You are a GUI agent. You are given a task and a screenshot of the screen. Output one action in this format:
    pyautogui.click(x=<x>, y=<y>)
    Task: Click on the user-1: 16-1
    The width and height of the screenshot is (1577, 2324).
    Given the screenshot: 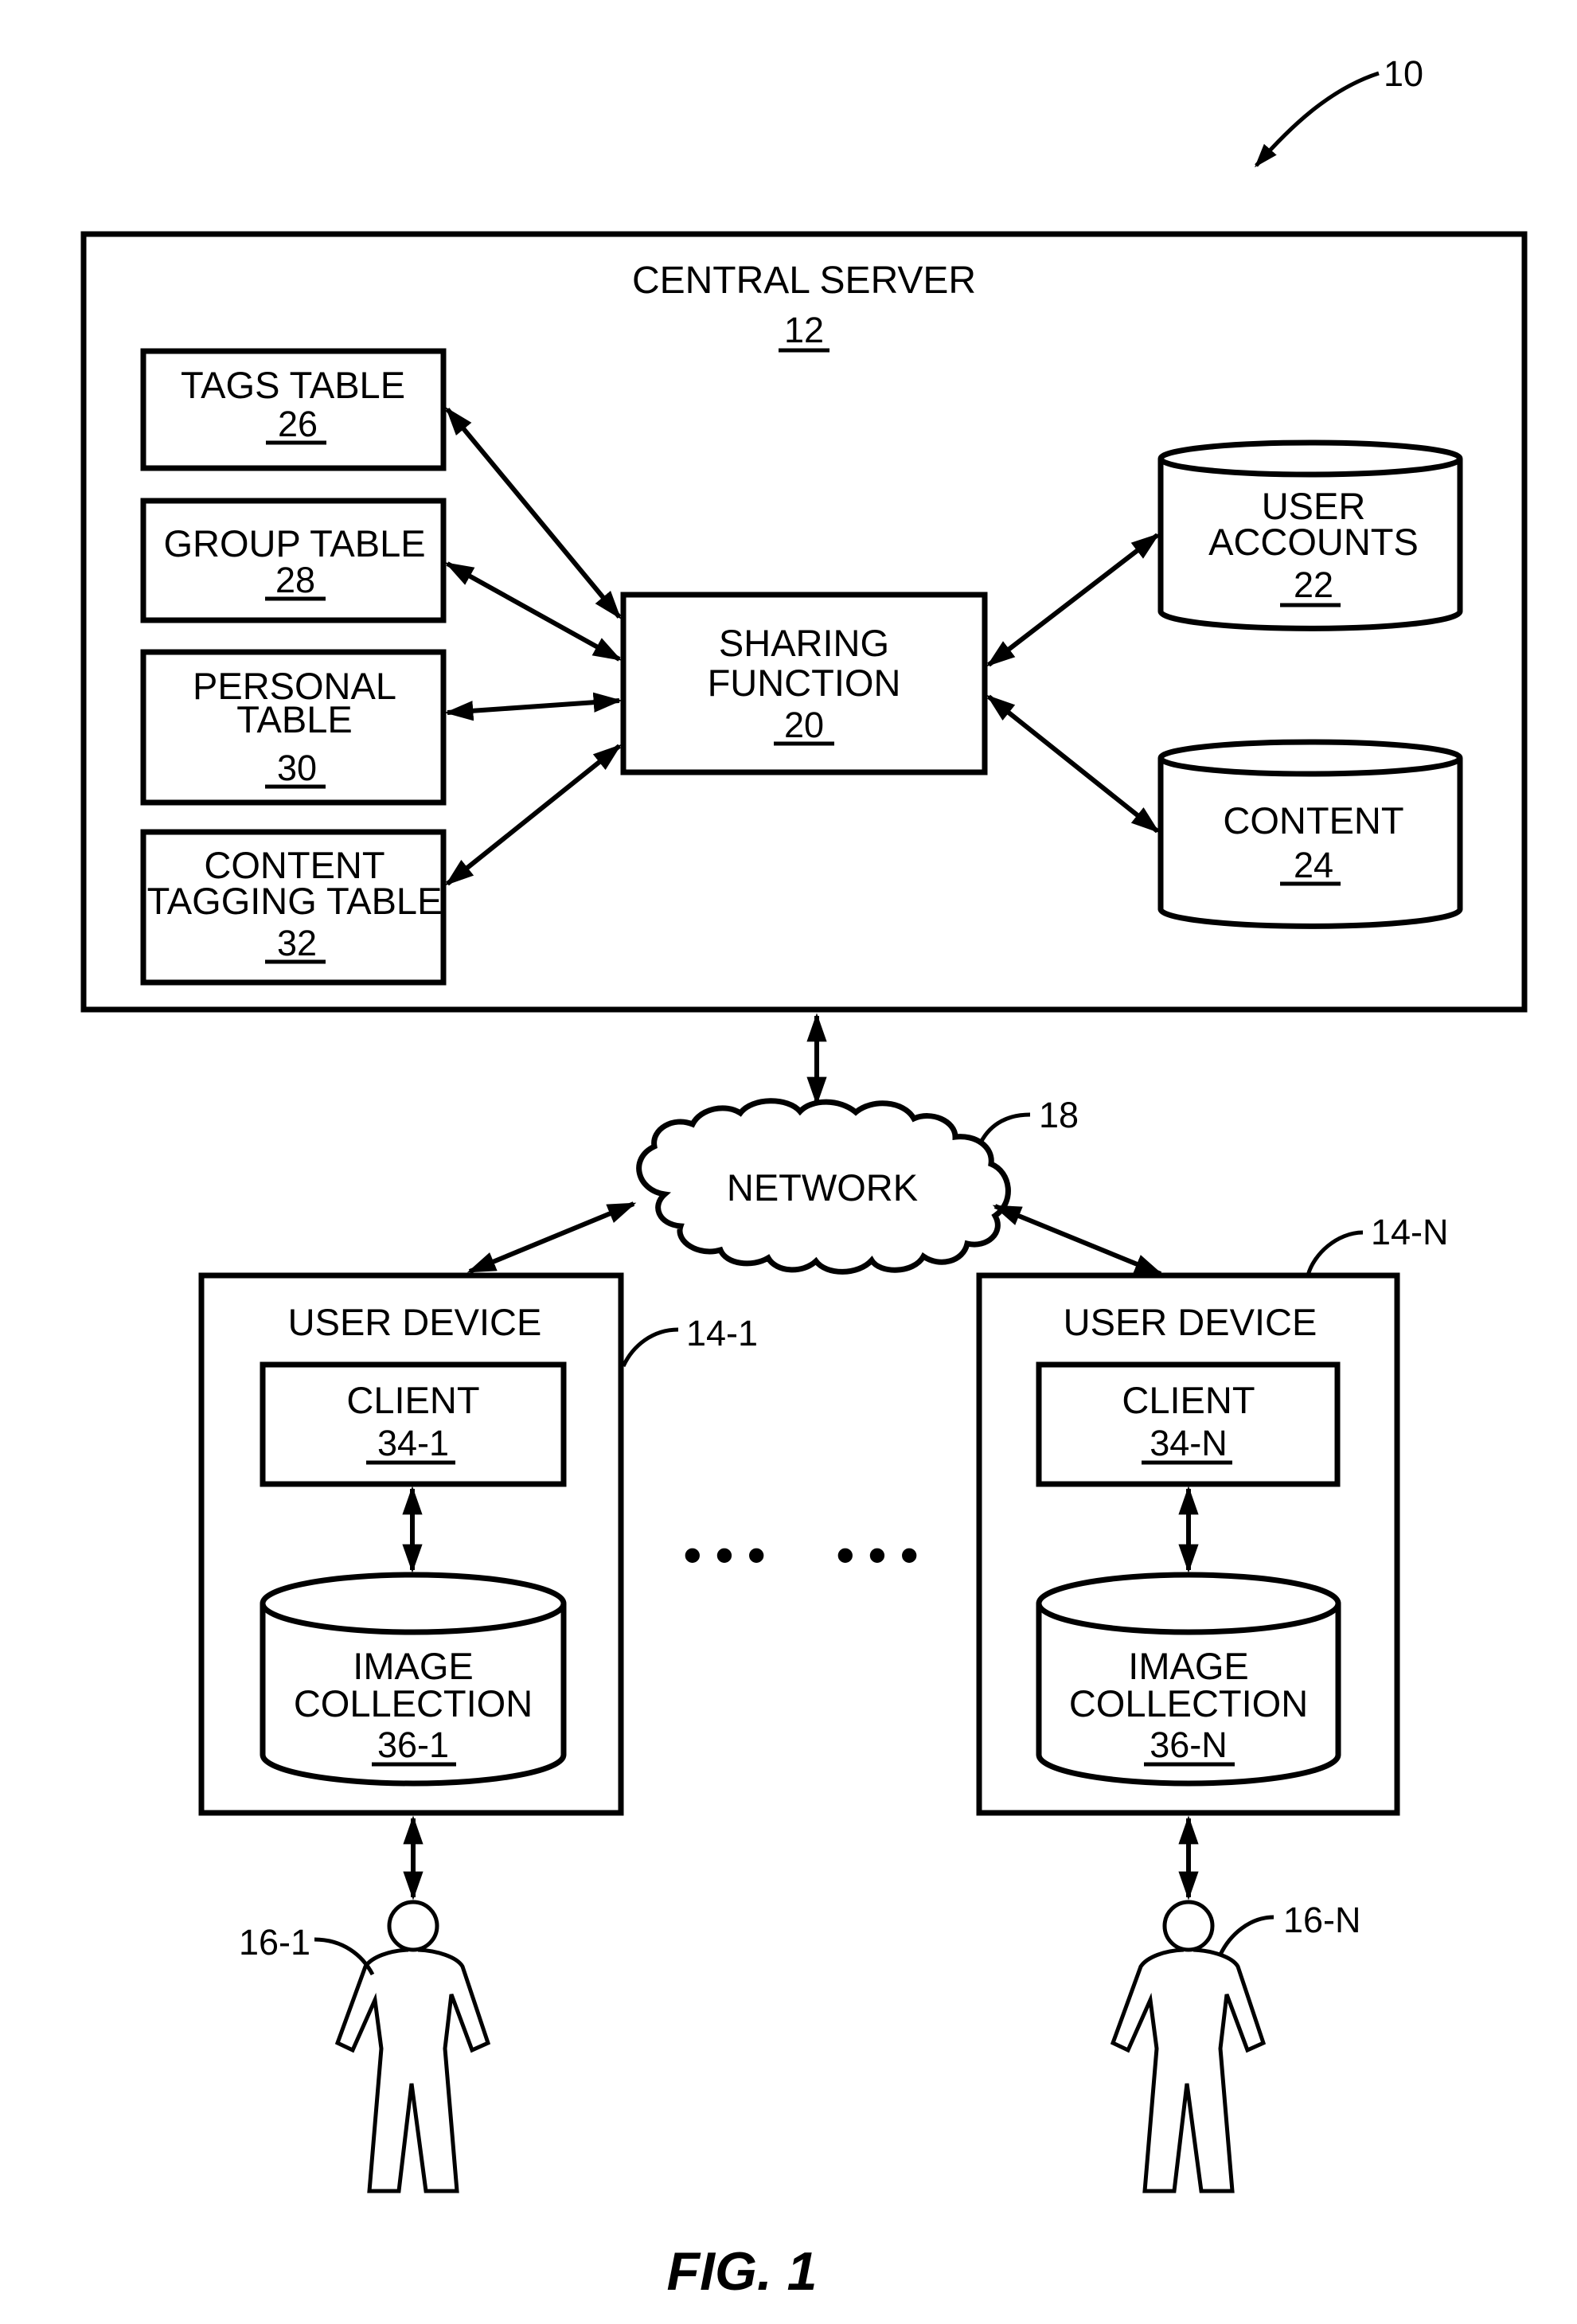 What is the action you would take?
    pyautogui.click(x=365, y=2047)
    